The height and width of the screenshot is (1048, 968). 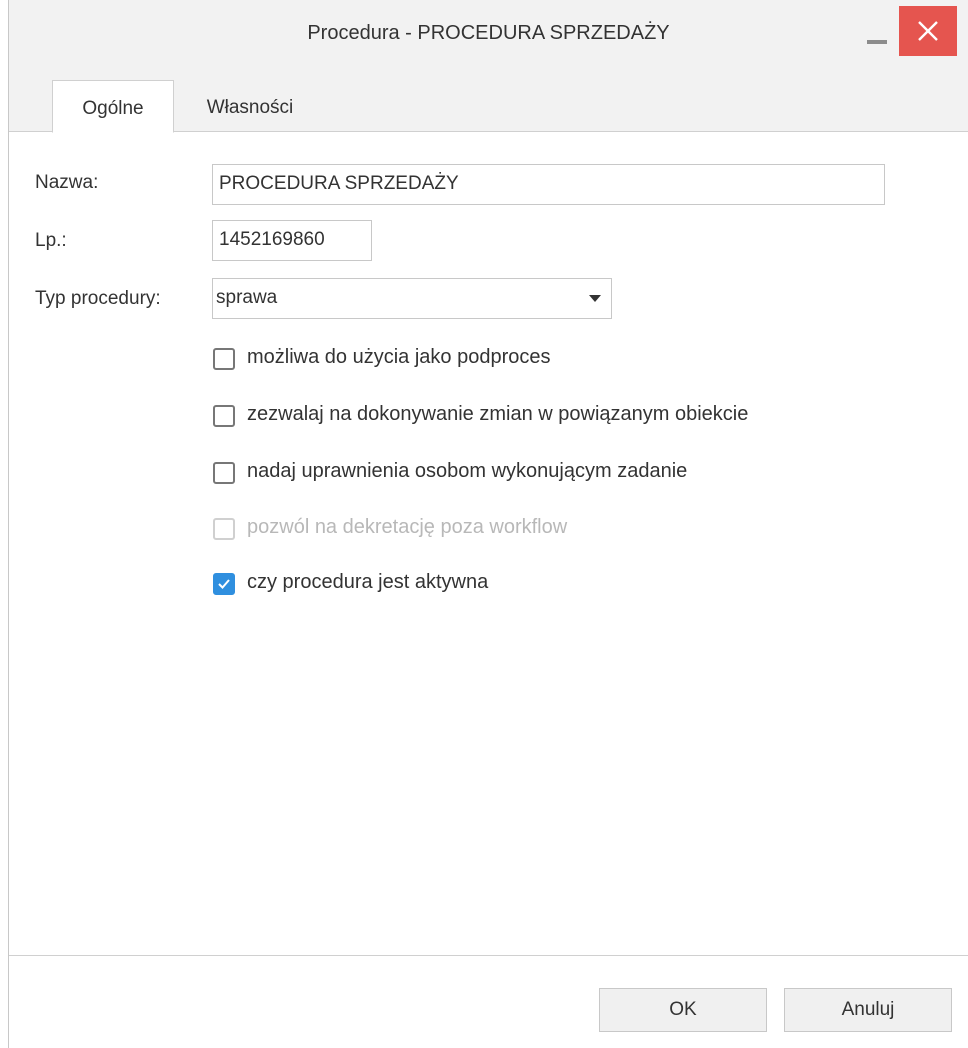 I want to click on window-title: Procedura - PROCEDURA SPRZEDAŻY, so click(x=488, y=33).